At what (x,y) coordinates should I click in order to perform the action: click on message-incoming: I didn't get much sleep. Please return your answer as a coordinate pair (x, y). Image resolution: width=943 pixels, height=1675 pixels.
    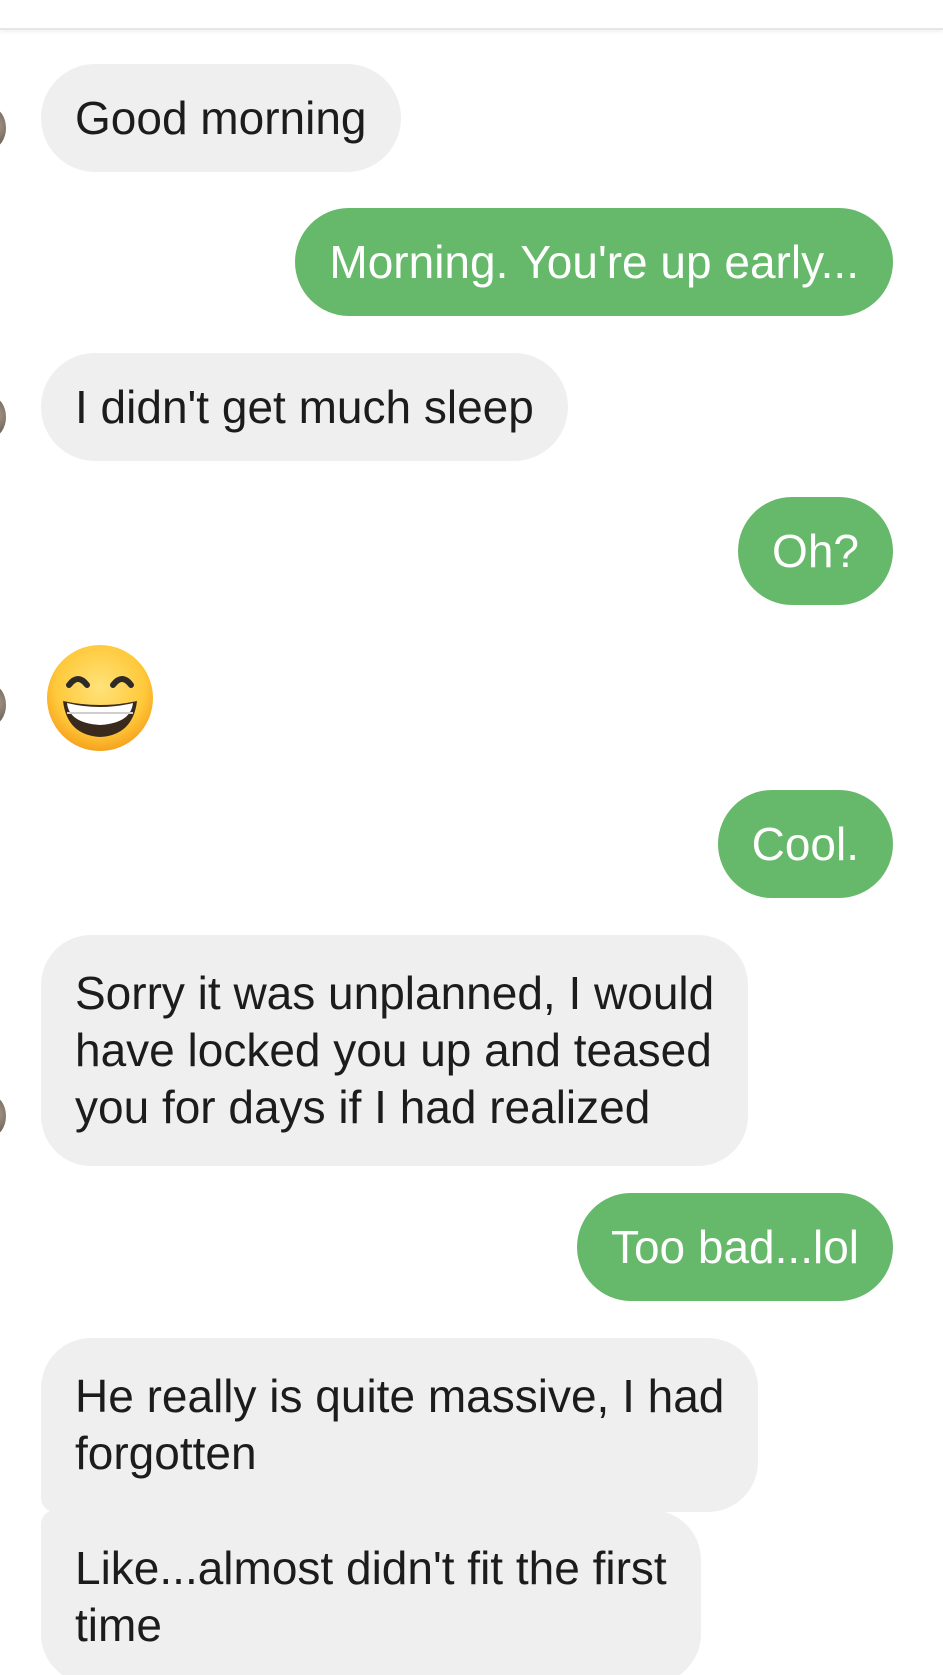
    Looking at the image, I should click on (304, 407).